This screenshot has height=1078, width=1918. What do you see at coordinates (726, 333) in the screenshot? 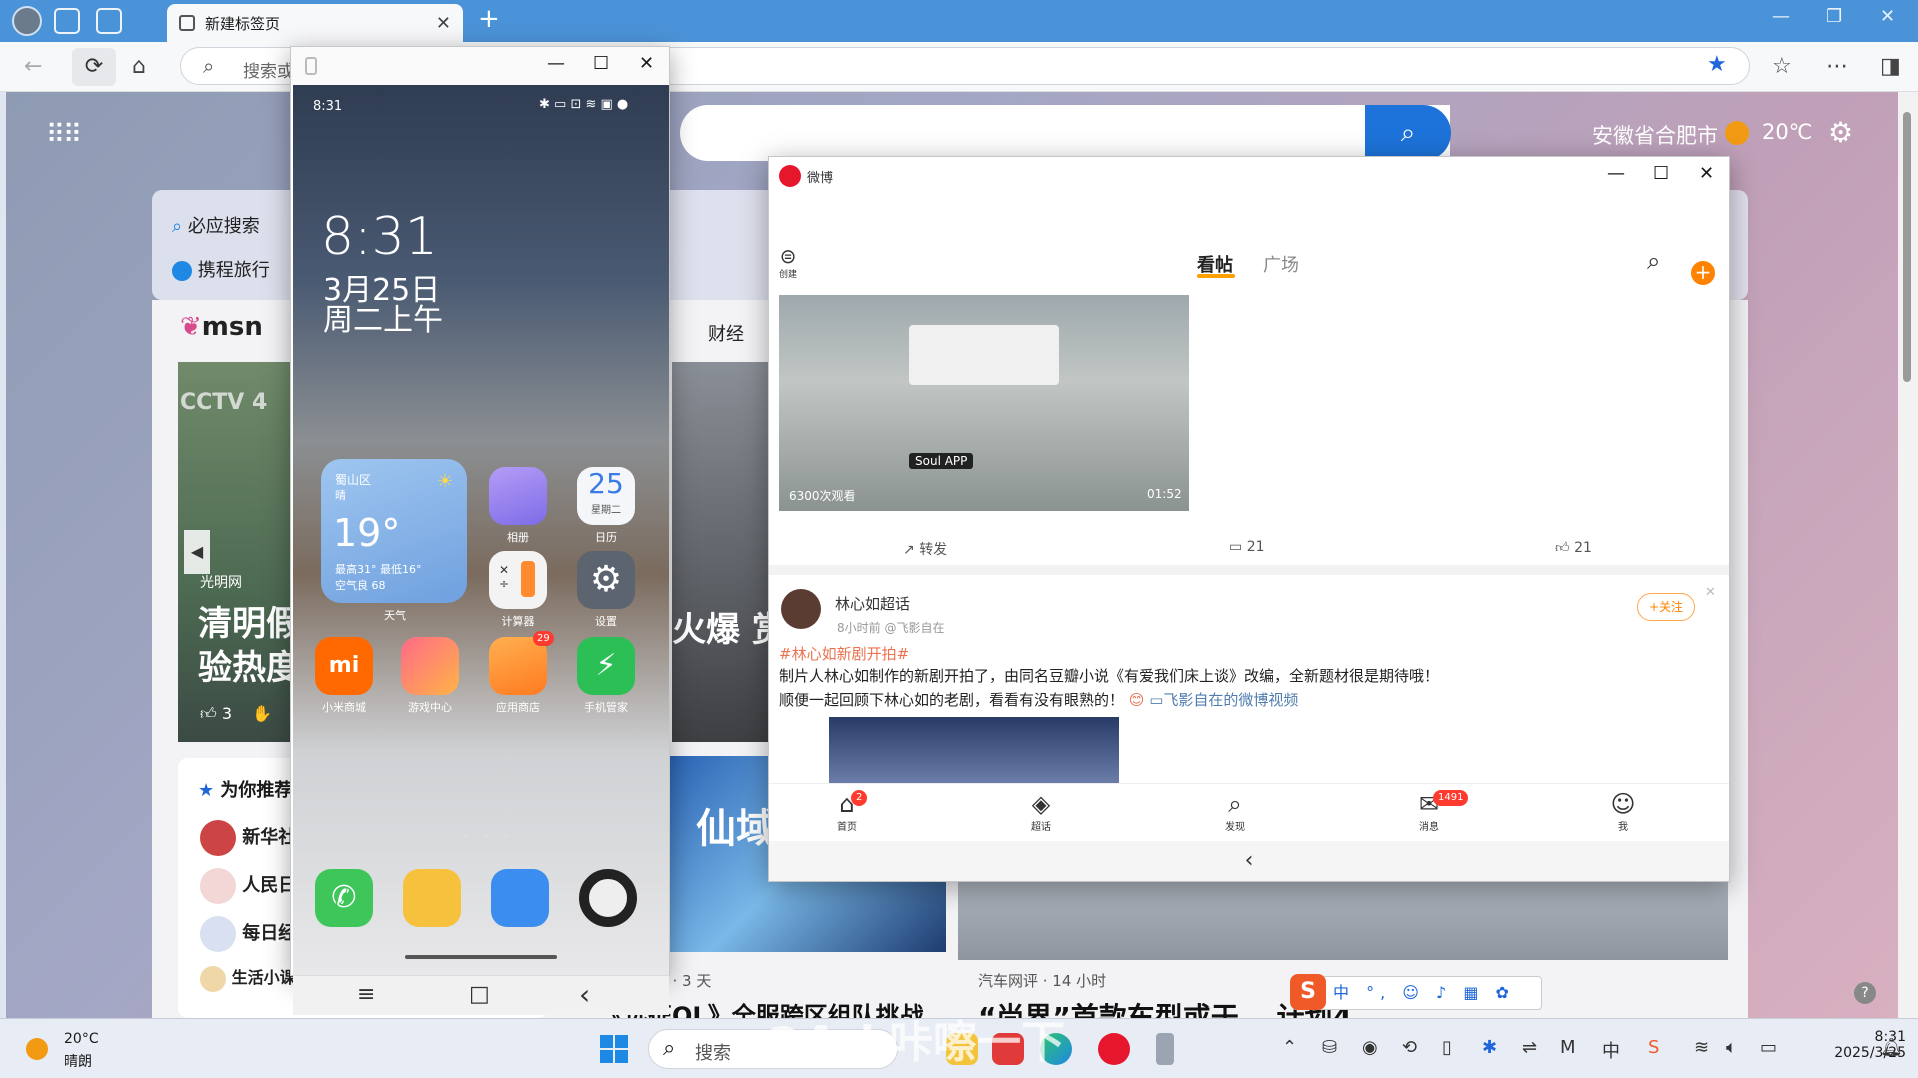
I see `category-finance: 财经` at bounding box center [726, 333].